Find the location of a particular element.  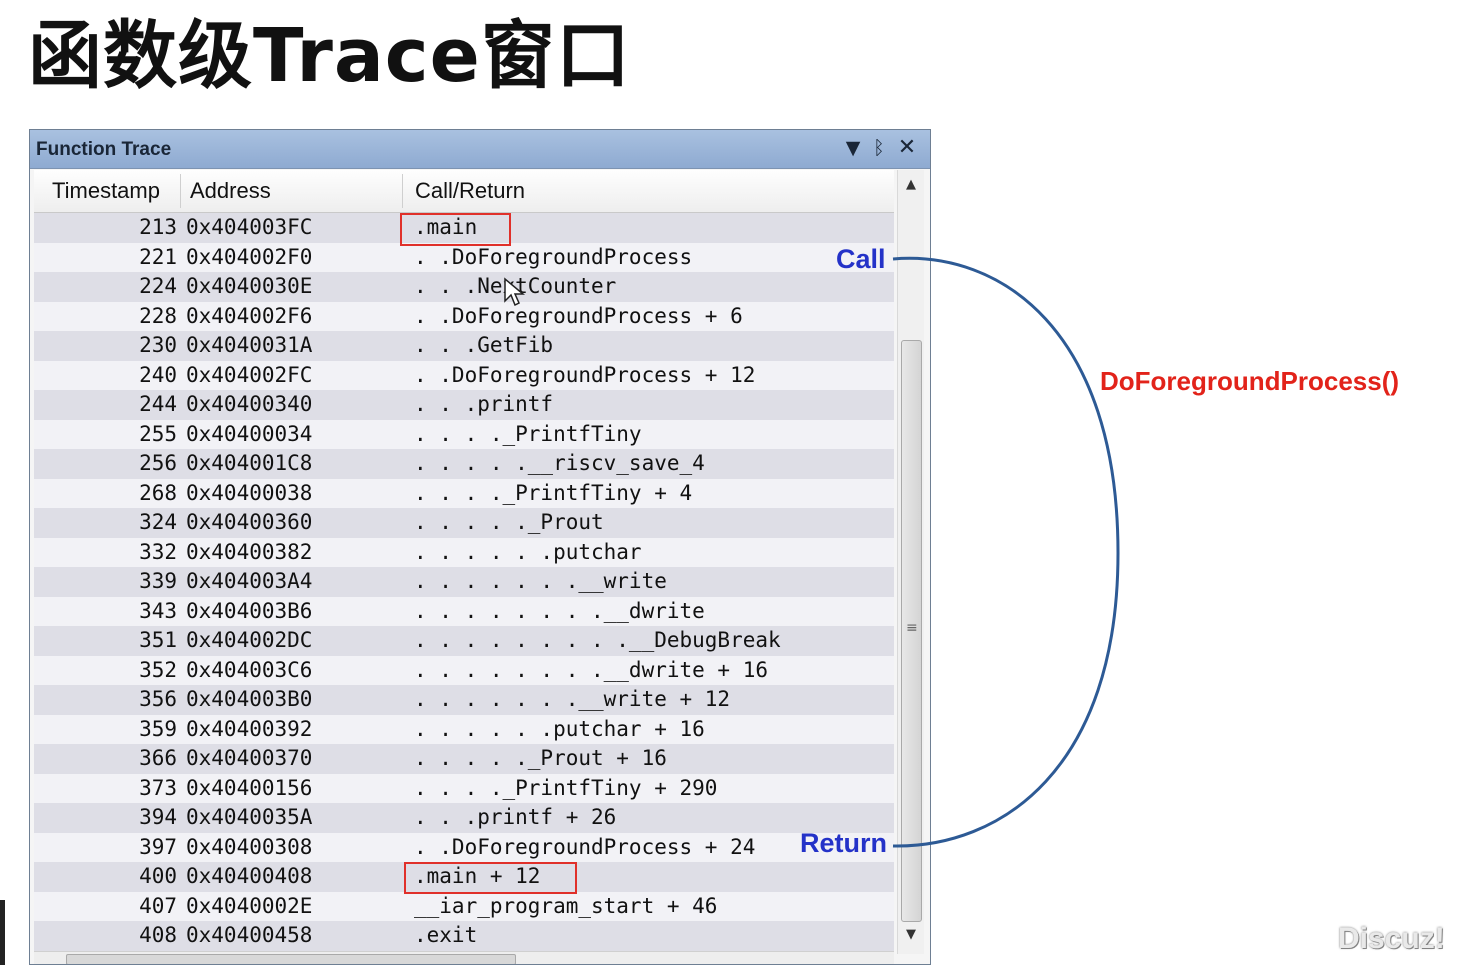

watermark-logo: Discuz! is located at coordinates (1391, 938).